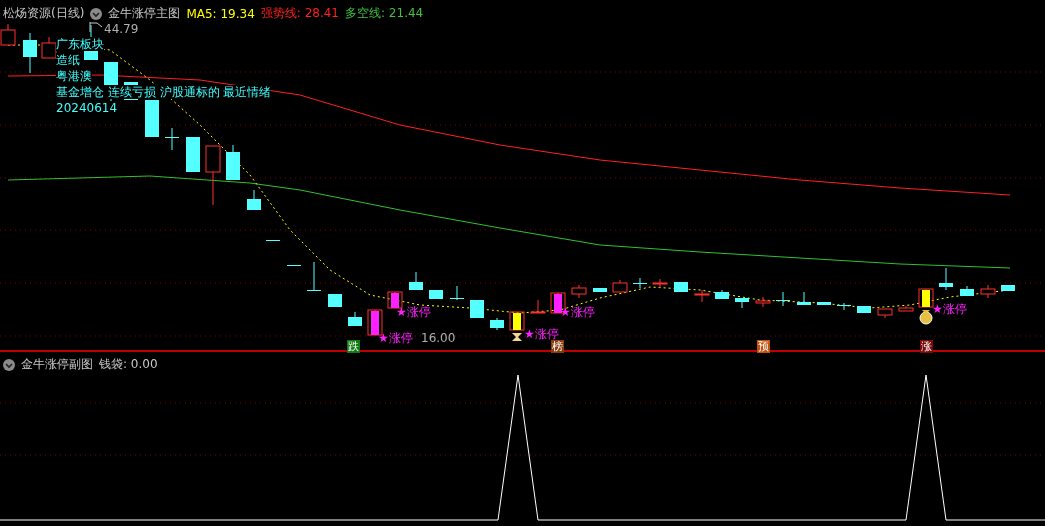  What do you see at coordinates (44, 13) in the screenshot?
I see `stock-title: 松炀资源(日线)` at bounding box center [44, 13].